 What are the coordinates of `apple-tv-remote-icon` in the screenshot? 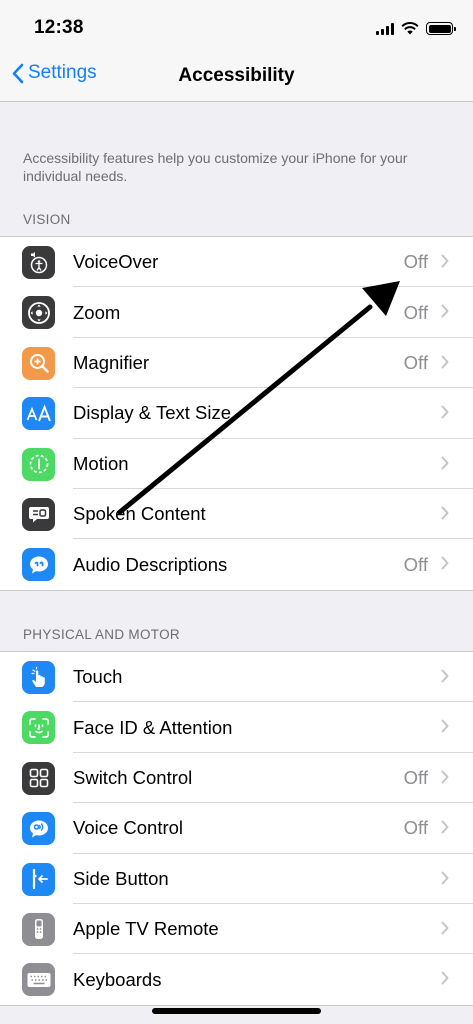 It's located at (38, 929).